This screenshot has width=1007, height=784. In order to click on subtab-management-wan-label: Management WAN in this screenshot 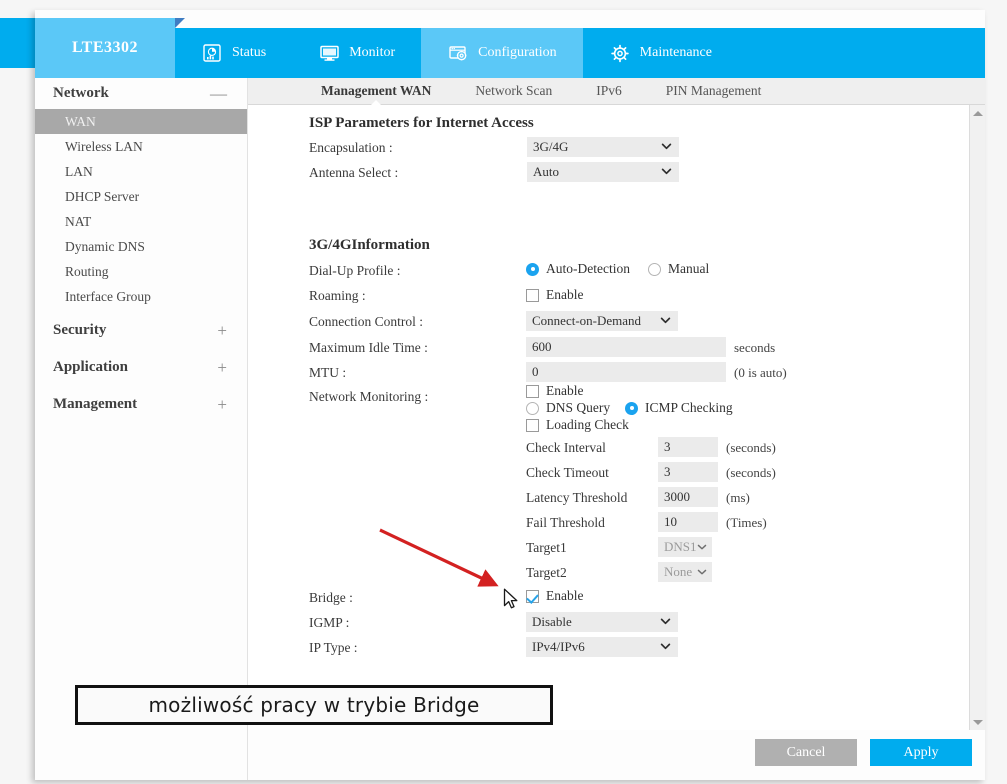, I will do `click(376, 90)`.